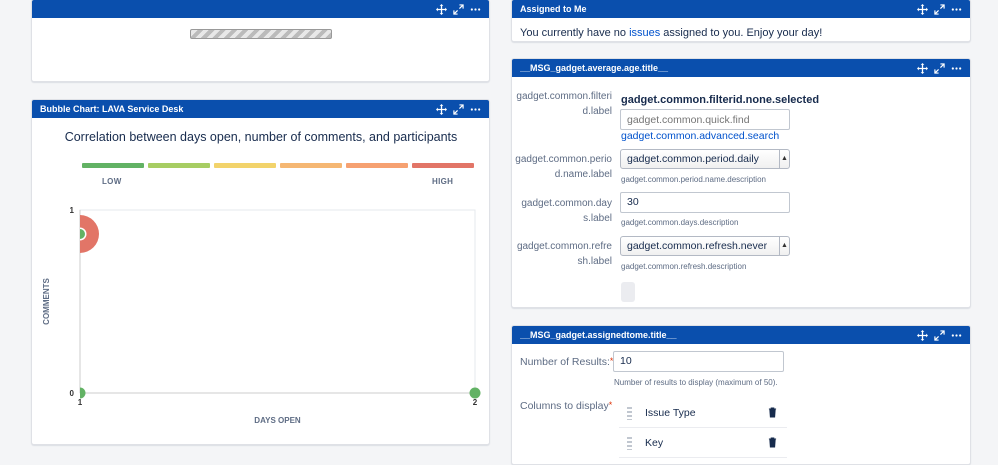  I want to click on gadget-header: Bubble Chart: LAVA Service Desk, so click(260, 109).